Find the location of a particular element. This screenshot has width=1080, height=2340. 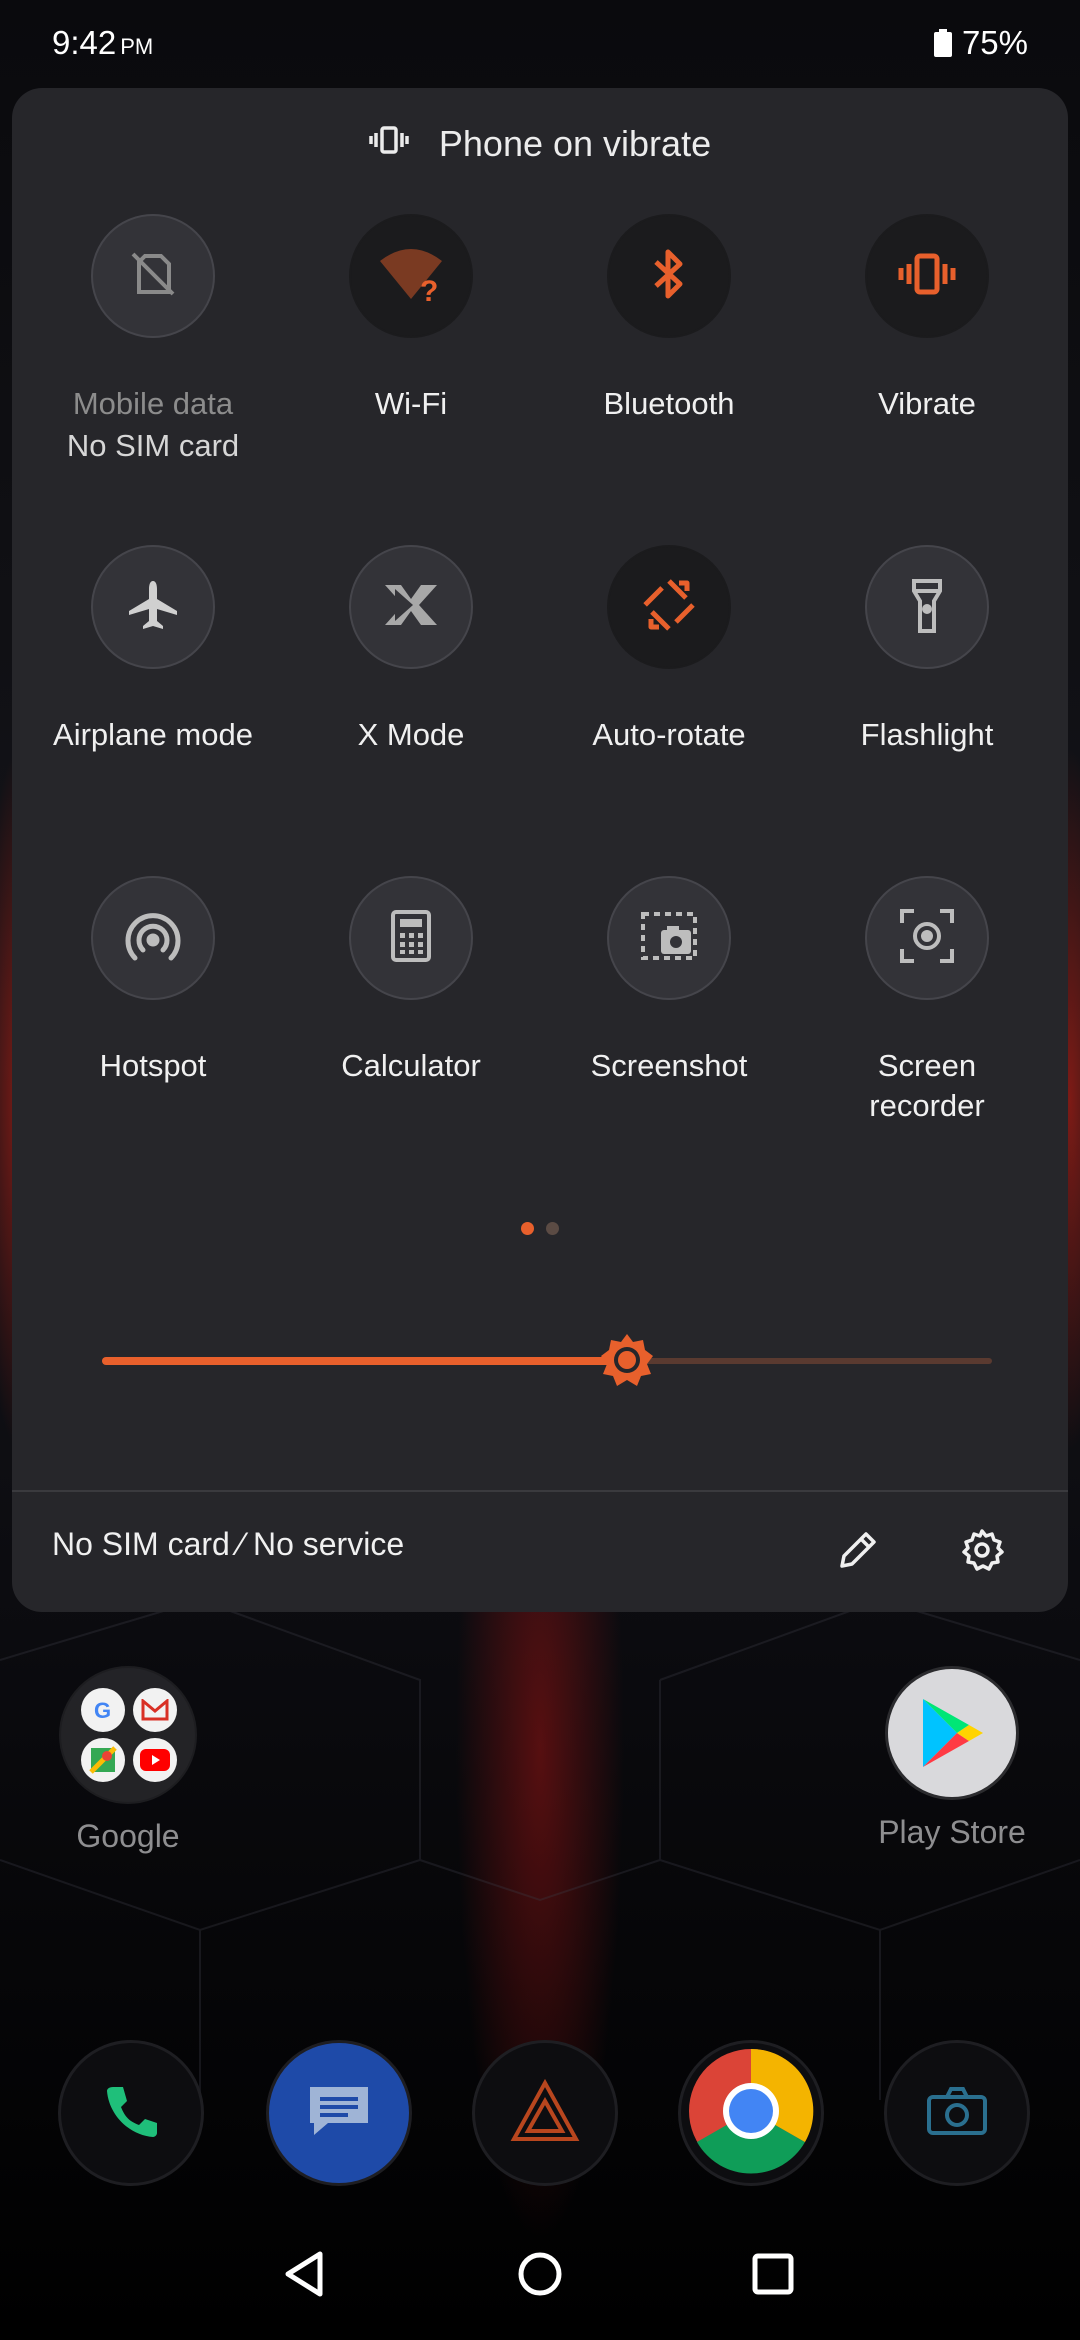

tile-calculator: Calculator is located at coordinates (411, 981).